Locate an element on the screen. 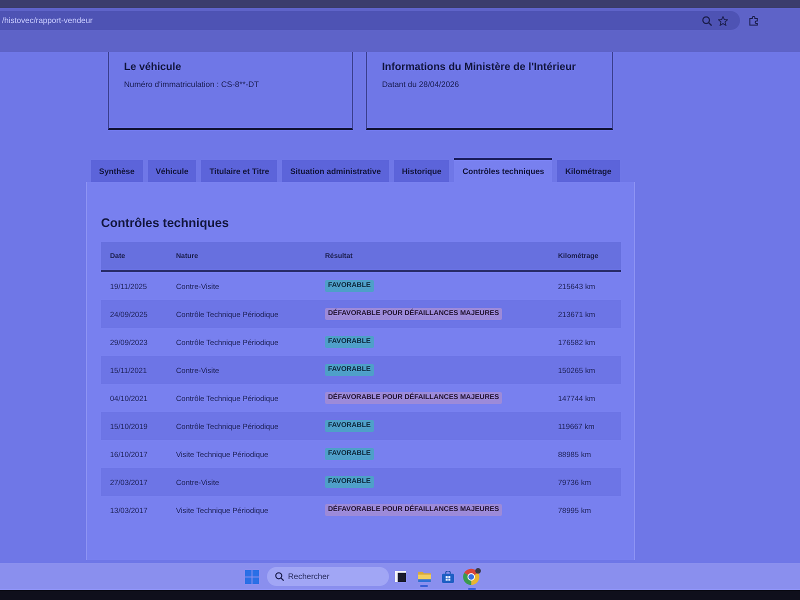  section-title: Contrôles techniques is located at coordinates (165, 223).